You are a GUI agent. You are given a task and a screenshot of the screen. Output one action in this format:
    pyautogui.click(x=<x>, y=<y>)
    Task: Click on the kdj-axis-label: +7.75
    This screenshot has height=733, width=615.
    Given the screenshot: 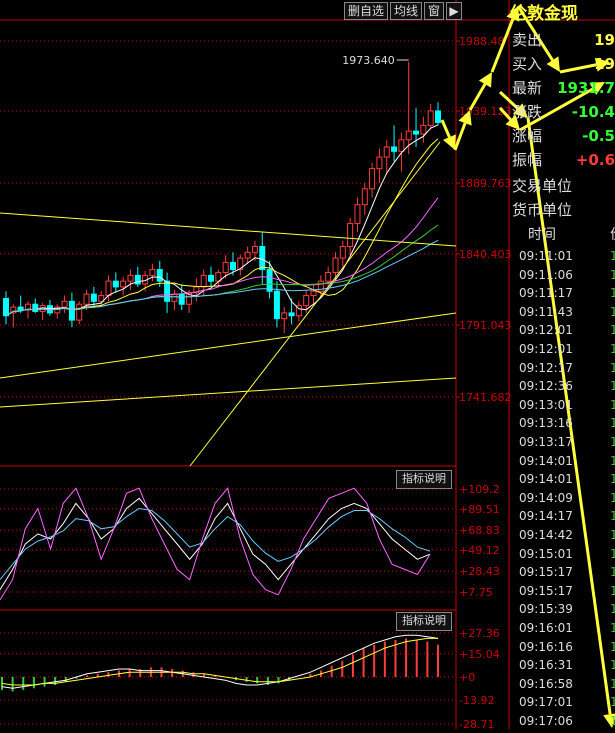 What is the action you would take?
    pyautogui.click(x=476, y=592)
    